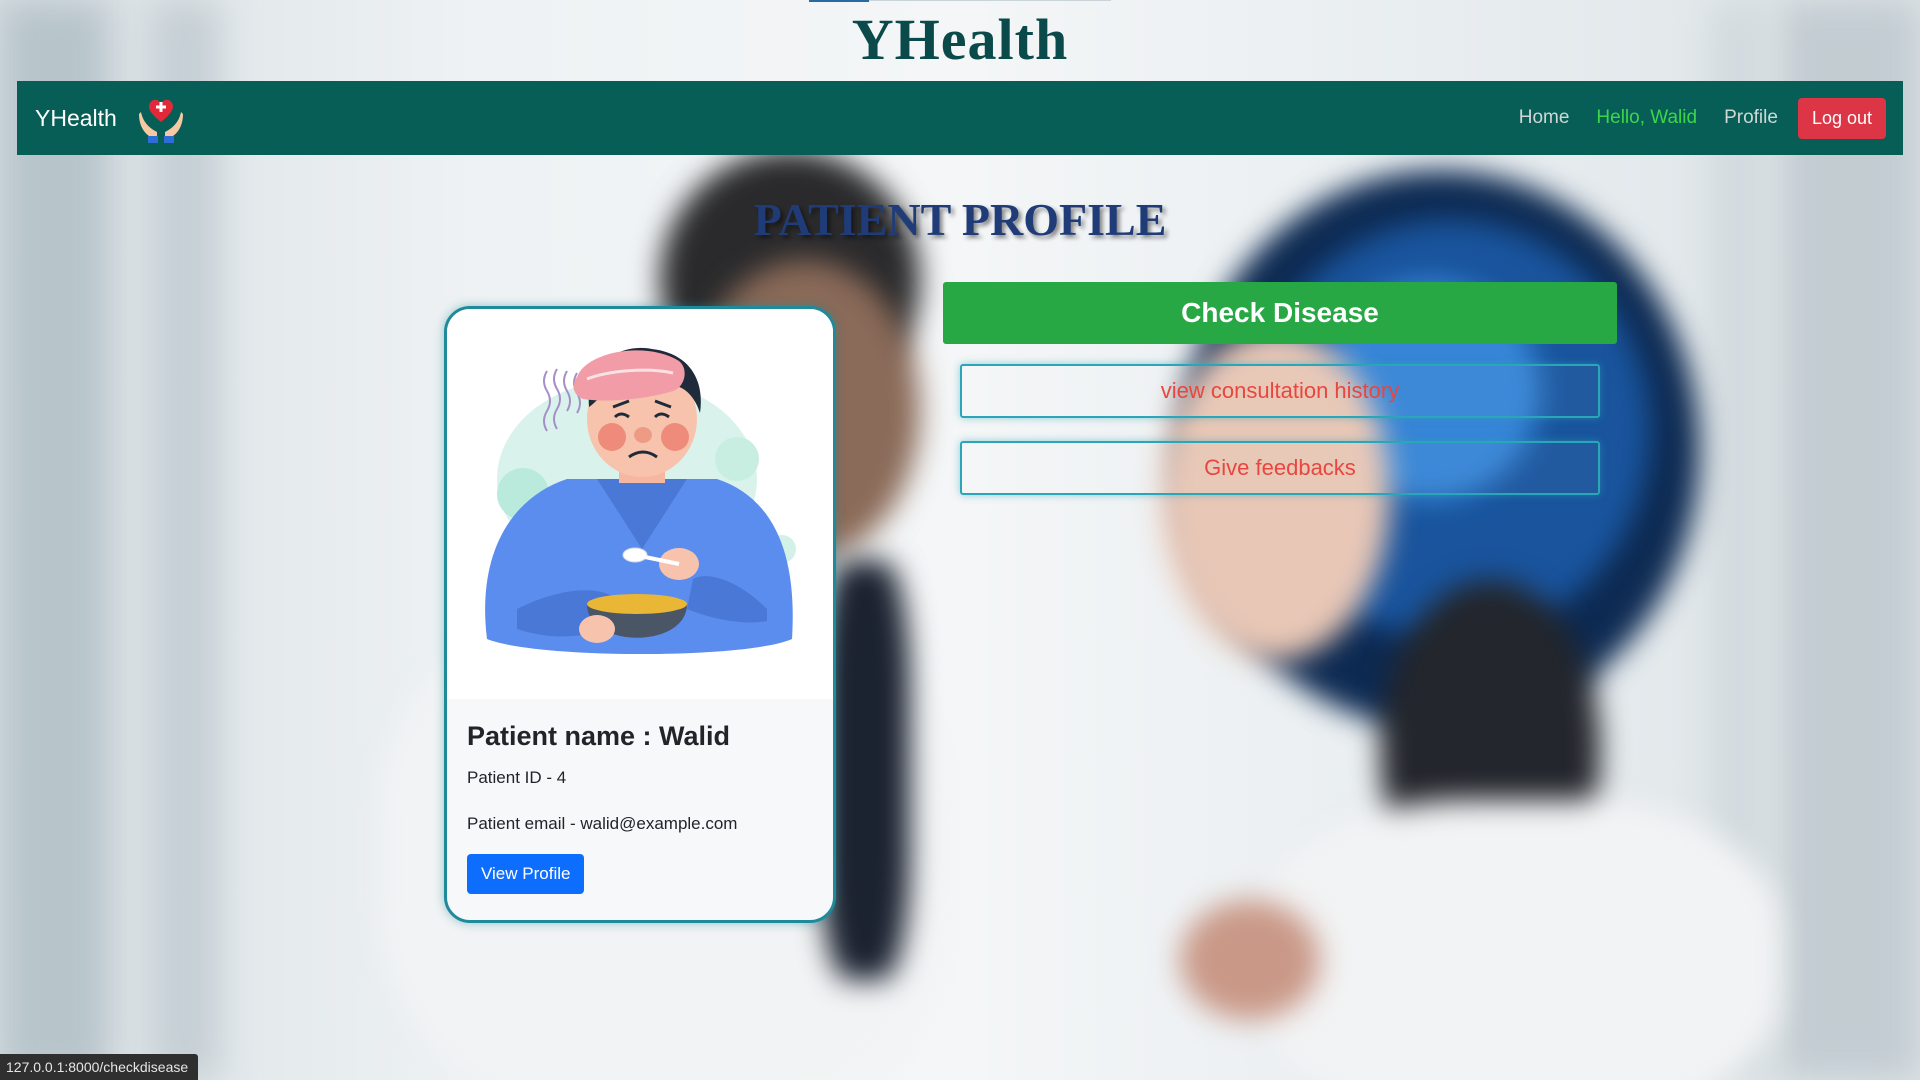  What do you see at coordinates (640, 504) in the screenshot?
I see `sick-patient-illustration` at bounding box center [640, 504].